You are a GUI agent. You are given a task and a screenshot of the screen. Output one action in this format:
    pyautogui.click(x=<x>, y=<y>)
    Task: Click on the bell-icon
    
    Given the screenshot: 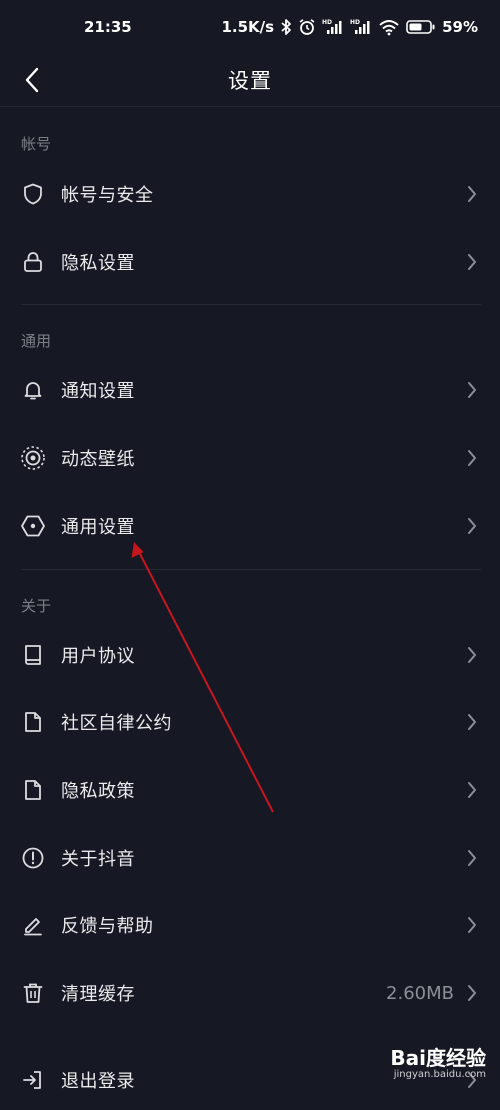 What is the action you would take?
    pyautogui.click(x=33, y=390)
    